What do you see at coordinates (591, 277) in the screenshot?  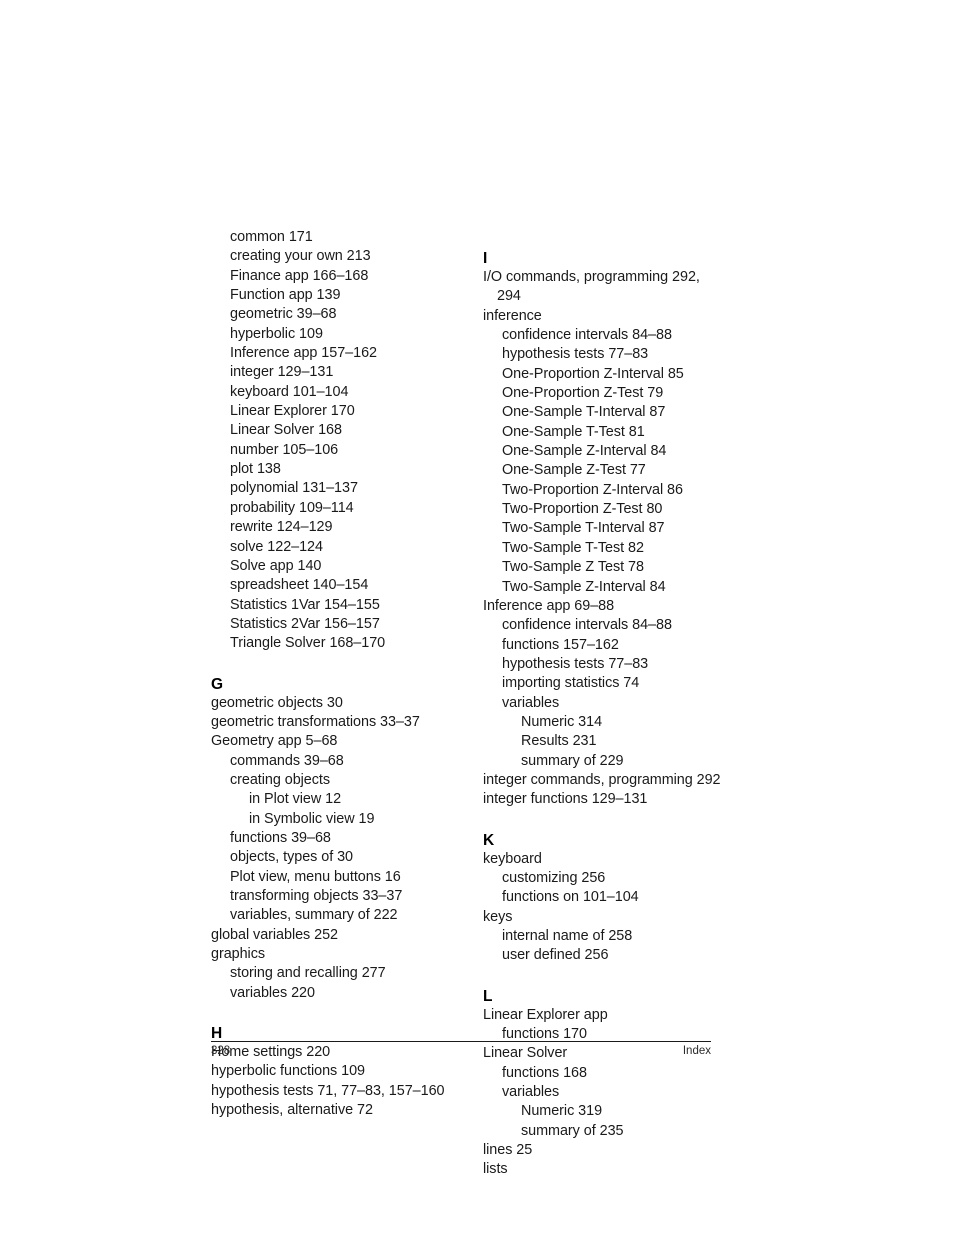 I see `index-entry: I/O commands, programming 292,` at bounding box center [591, 277].